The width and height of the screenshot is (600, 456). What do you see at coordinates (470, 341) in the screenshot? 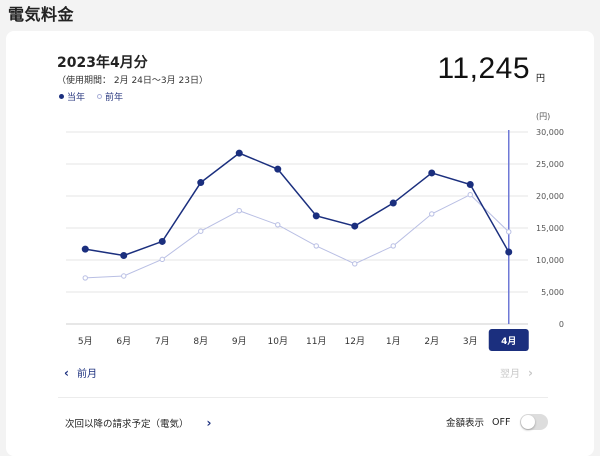
I see `x-tick-label: 3月` at bounding box center [470, 341].